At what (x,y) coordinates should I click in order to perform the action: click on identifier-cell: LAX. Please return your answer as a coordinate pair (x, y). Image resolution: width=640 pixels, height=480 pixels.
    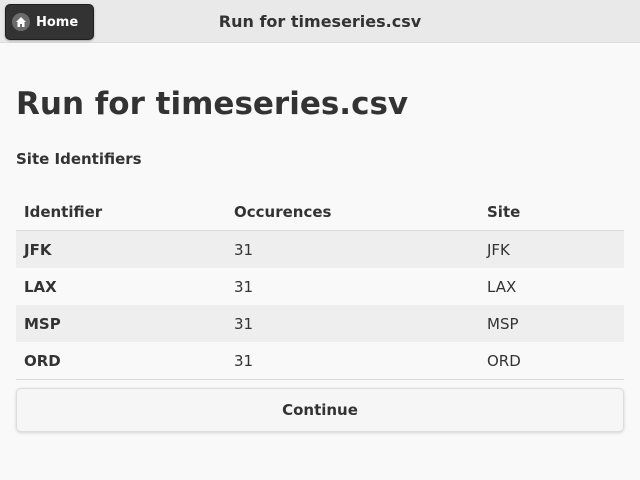
    Looking at the image, I should click on (40, 286).